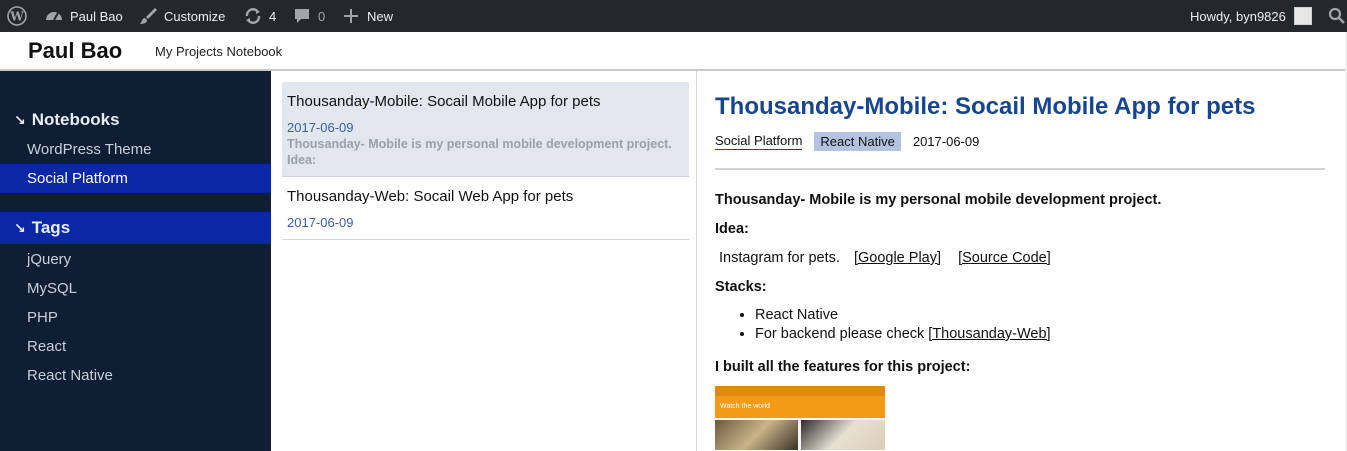  I want to click on post-notebook-link: Social Platform, so click(759, 141).